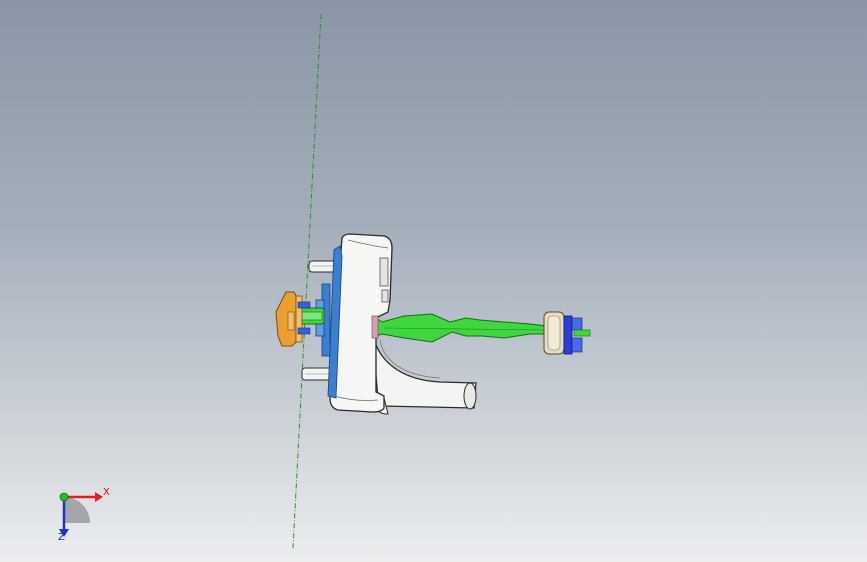 This screenshot has width=867, height=562. What do you see at coordinates (317, 374) in the screenshot?
I see `lower-pin` at bounding box center [317, 374].